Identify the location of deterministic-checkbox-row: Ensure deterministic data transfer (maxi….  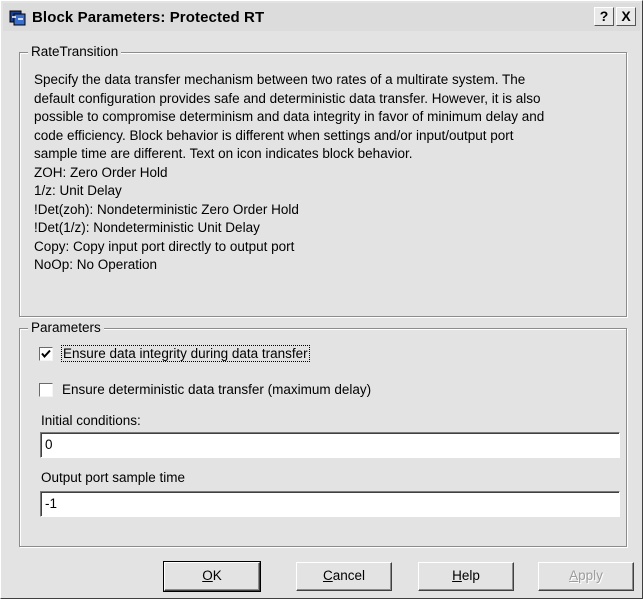
(205, 389).